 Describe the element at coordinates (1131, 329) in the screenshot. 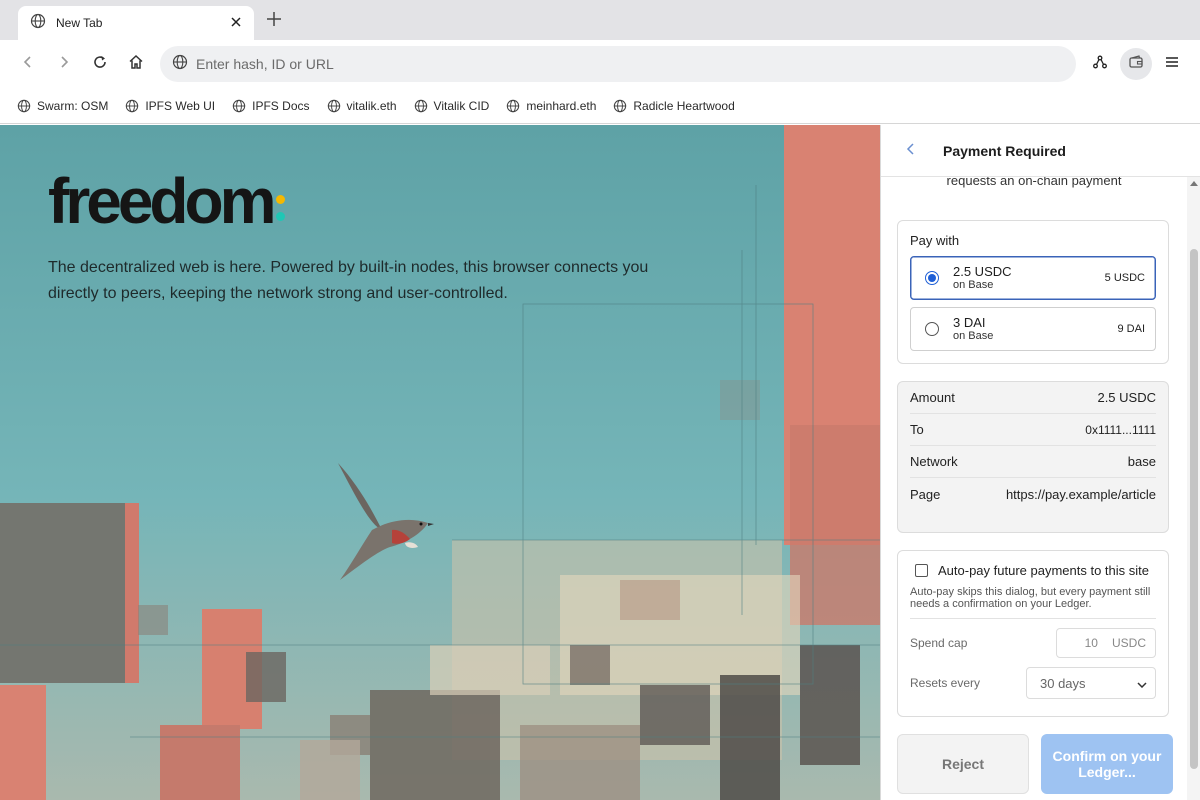

I see `option-balance: 9 DAI` at that location.